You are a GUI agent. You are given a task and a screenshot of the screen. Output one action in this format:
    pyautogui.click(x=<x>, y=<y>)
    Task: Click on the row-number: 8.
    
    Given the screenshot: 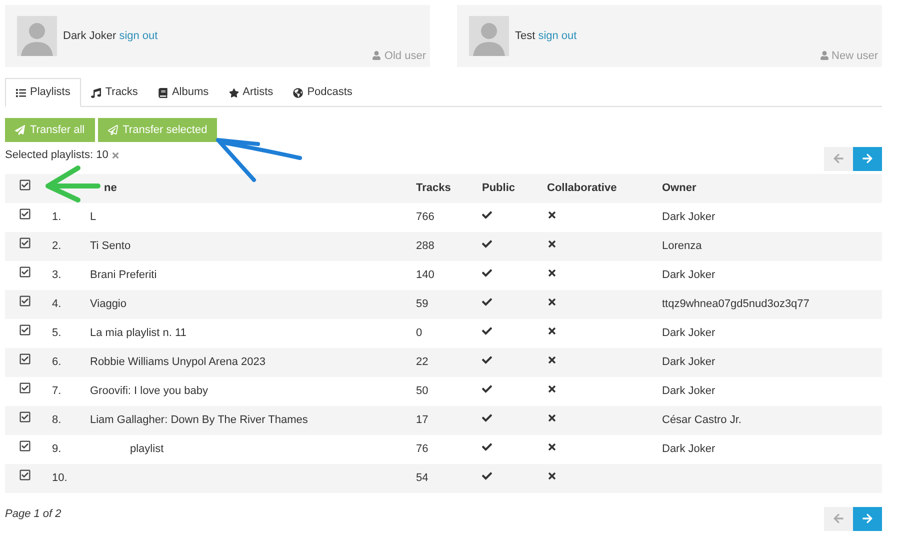 What is the action you would take?
    pyautogui.click(x=57, y=420)
    